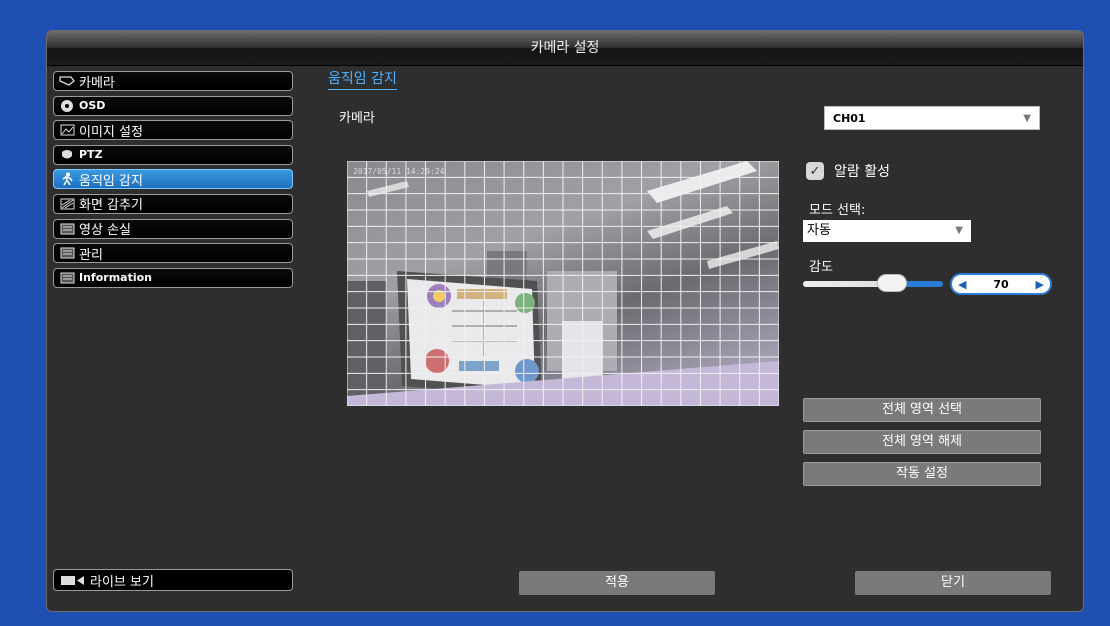 This screenshot has width=1110, height=626. What do you see at coordinates (357, 118) in the screenshot?
I see `camera-label: 카메라` at bounding box center [357, 118].